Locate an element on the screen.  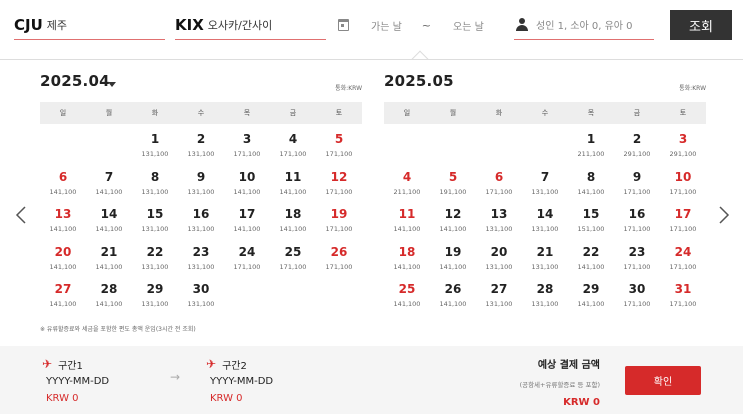
day-cell: 10 141,100 is located at coordinates (247, 184).